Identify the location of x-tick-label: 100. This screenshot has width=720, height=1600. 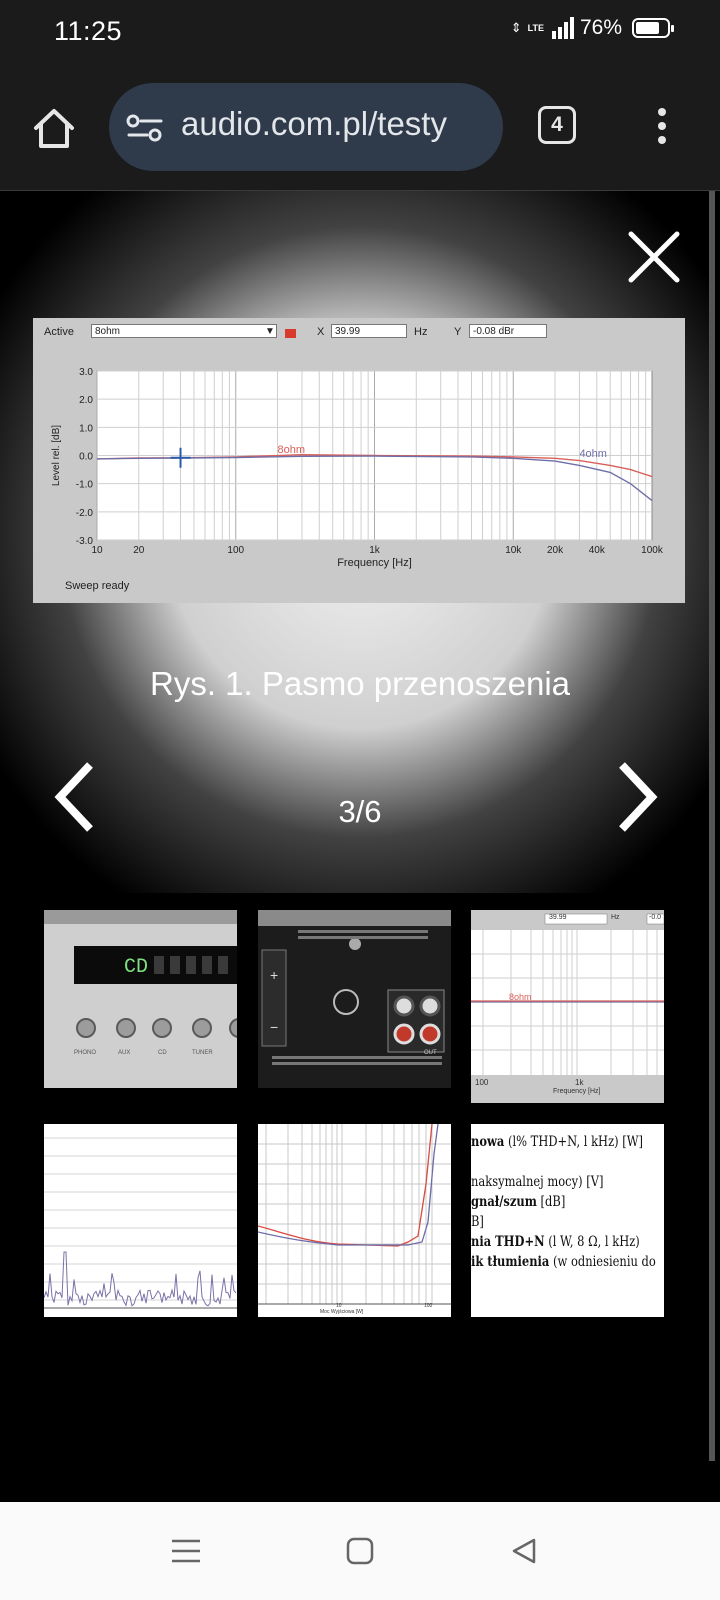
(235, 550).